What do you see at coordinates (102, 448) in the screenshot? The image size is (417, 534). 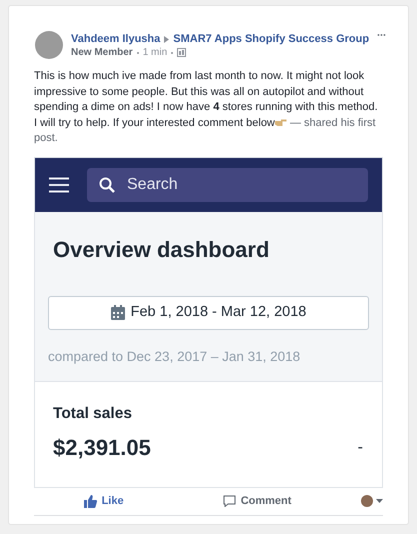 I see `metric-value: $2,391.05` at bounding box center [102, 448].